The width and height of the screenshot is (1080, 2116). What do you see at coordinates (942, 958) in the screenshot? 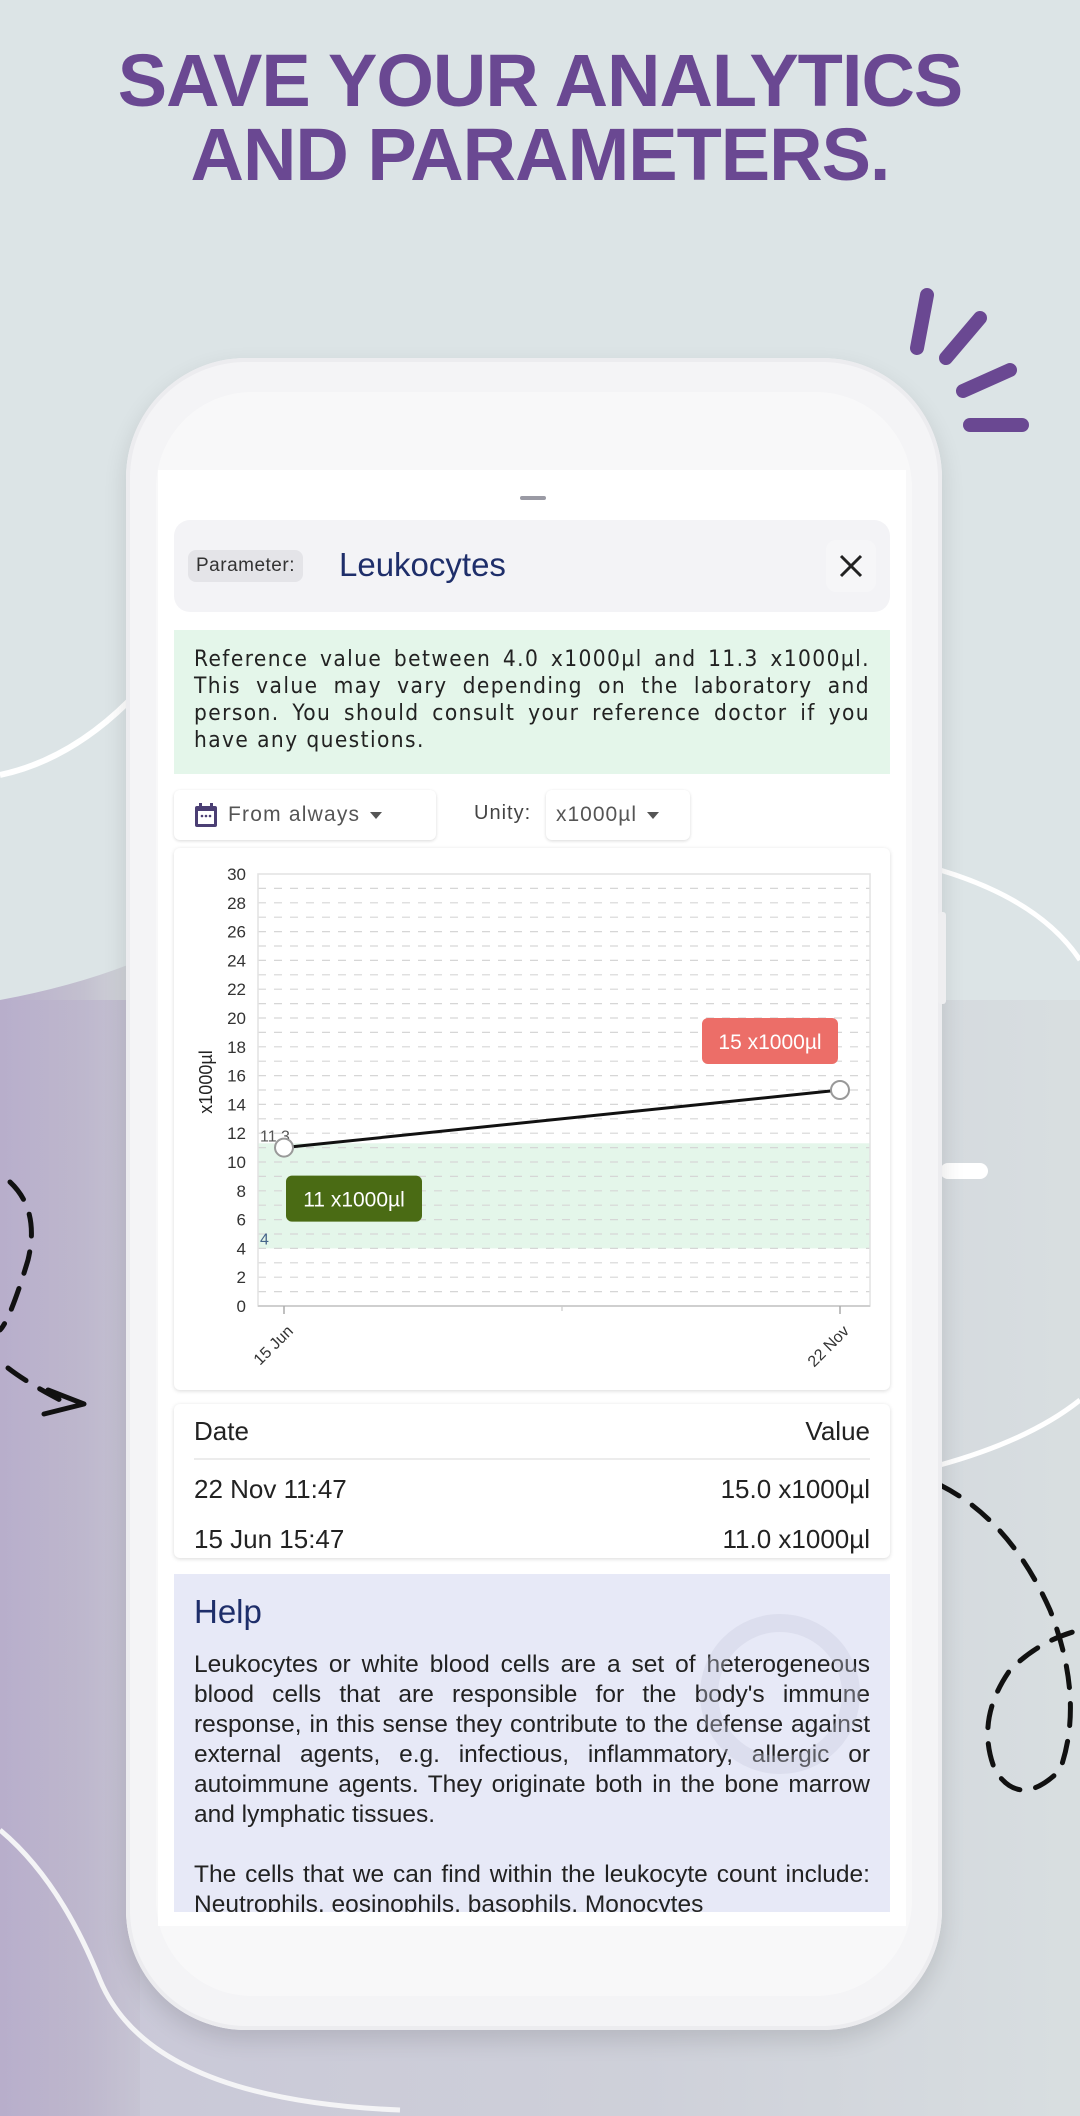
I see `phone-side-button` at bounding box center [942, 958].